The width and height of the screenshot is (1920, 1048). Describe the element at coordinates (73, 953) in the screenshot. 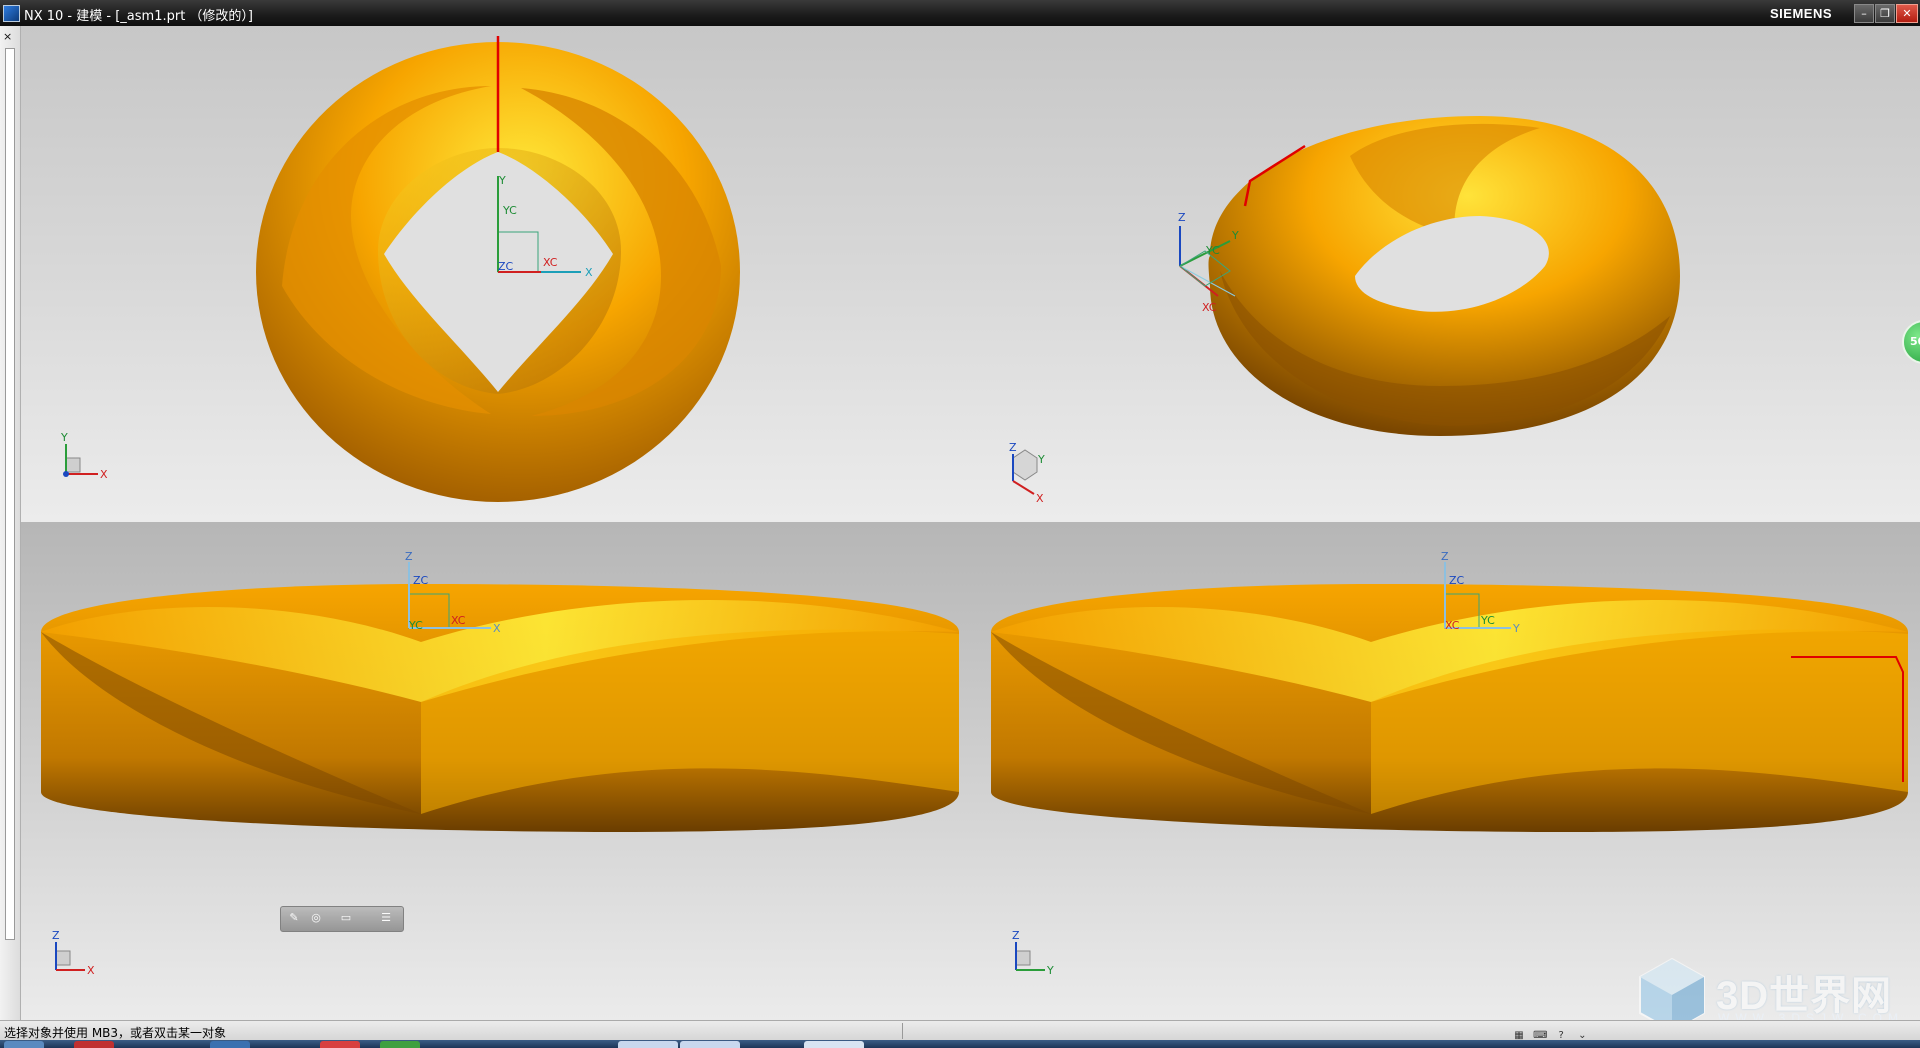

I see `view-triad: Z X` at that location.